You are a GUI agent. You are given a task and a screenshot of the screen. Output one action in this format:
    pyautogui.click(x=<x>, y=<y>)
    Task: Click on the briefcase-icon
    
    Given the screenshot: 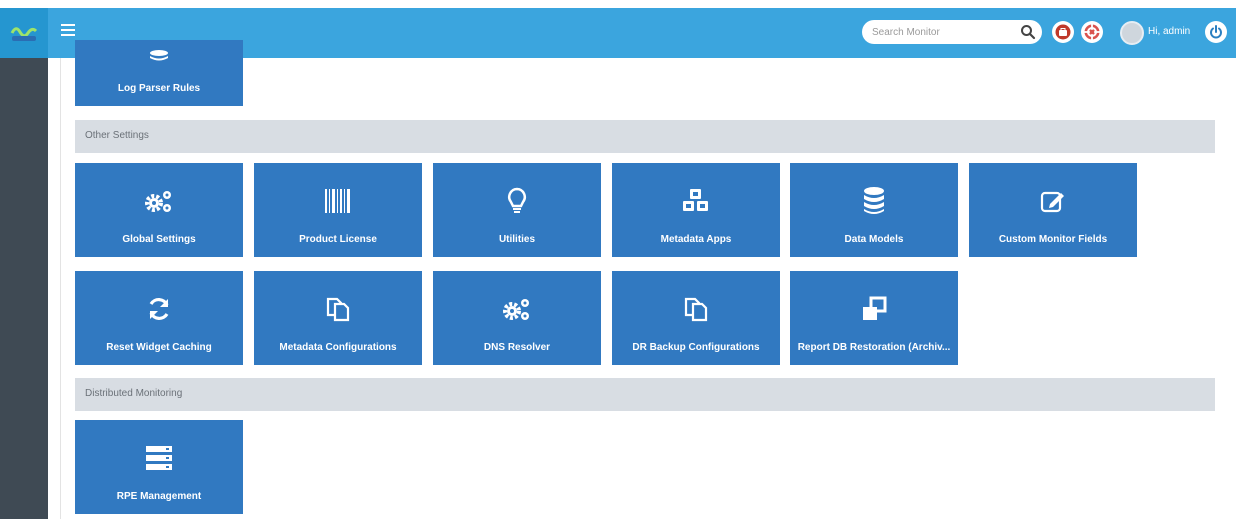 What is the action you would take?
    pyautogui.click(x=1063, y=32)
    